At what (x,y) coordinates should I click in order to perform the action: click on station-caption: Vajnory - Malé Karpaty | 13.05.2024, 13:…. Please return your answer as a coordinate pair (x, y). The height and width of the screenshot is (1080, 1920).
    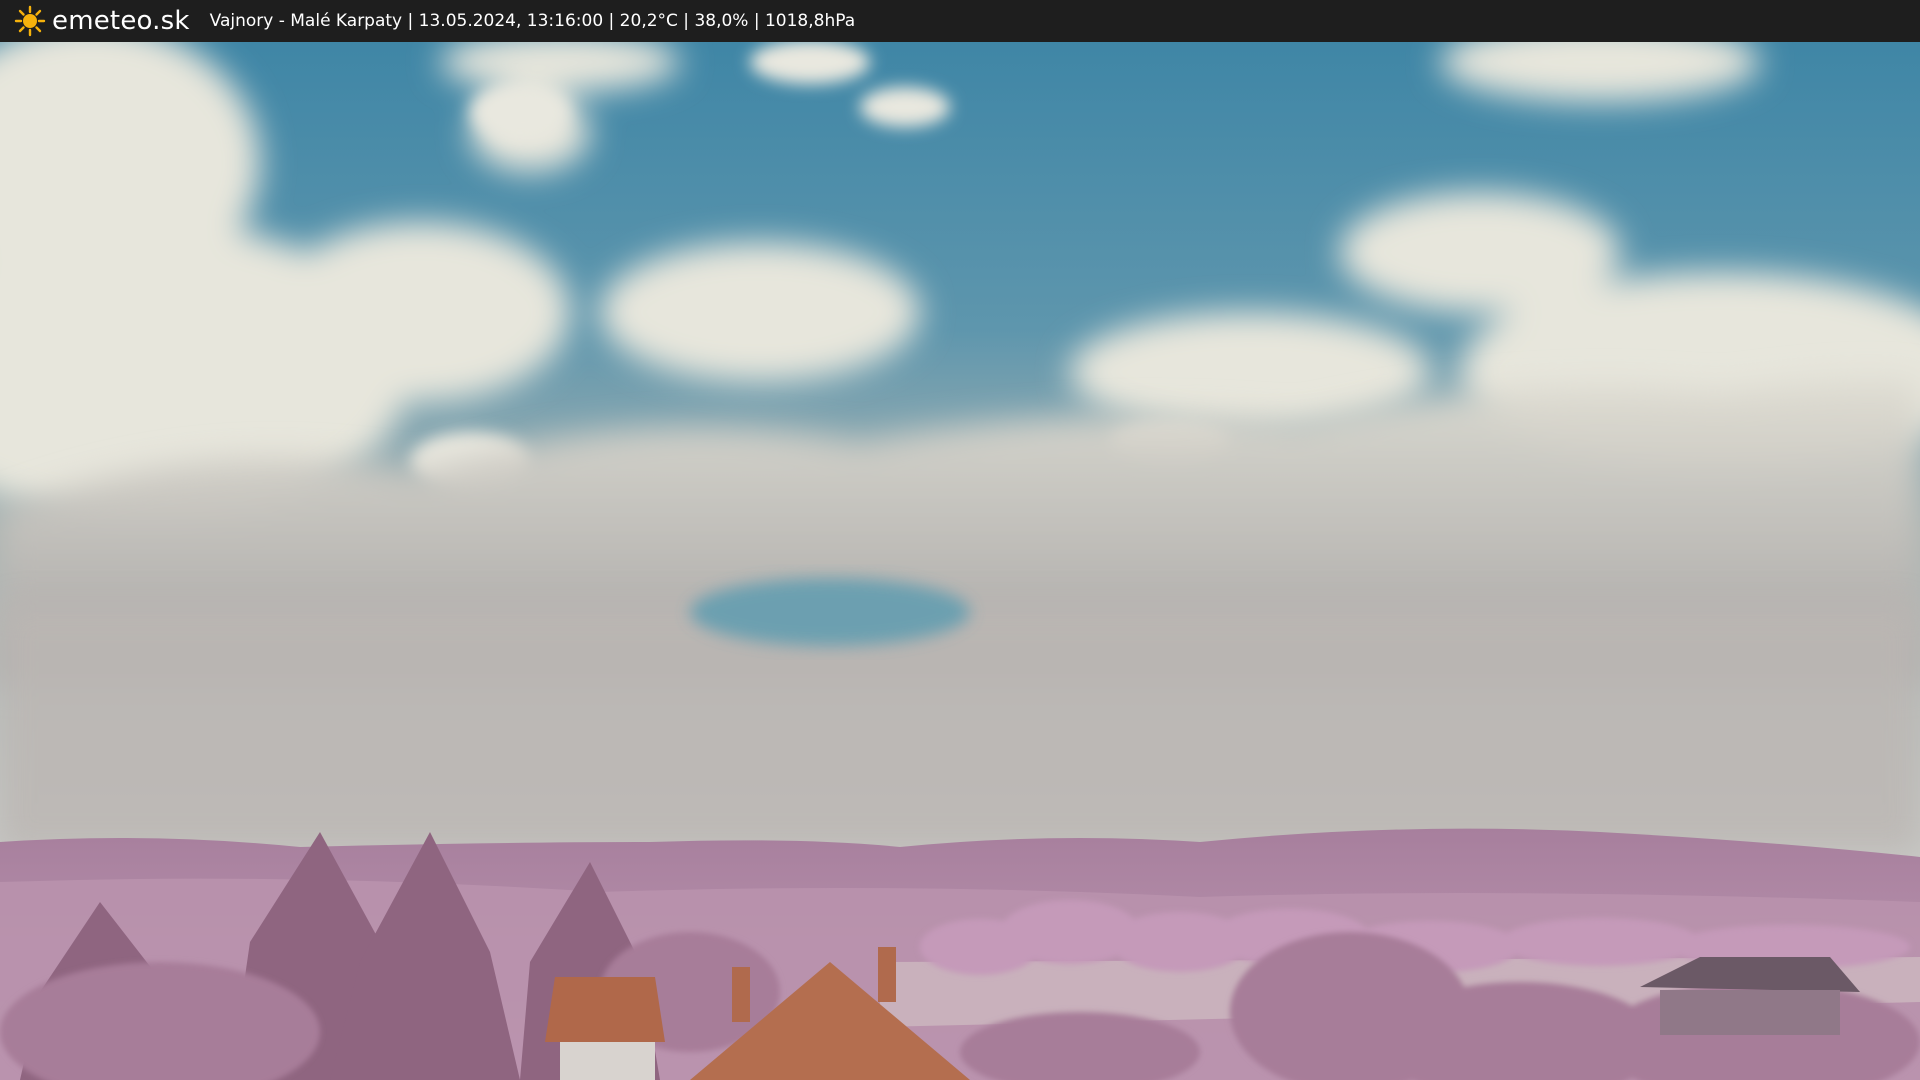
    Looking at the image, I should click on (532, 21).